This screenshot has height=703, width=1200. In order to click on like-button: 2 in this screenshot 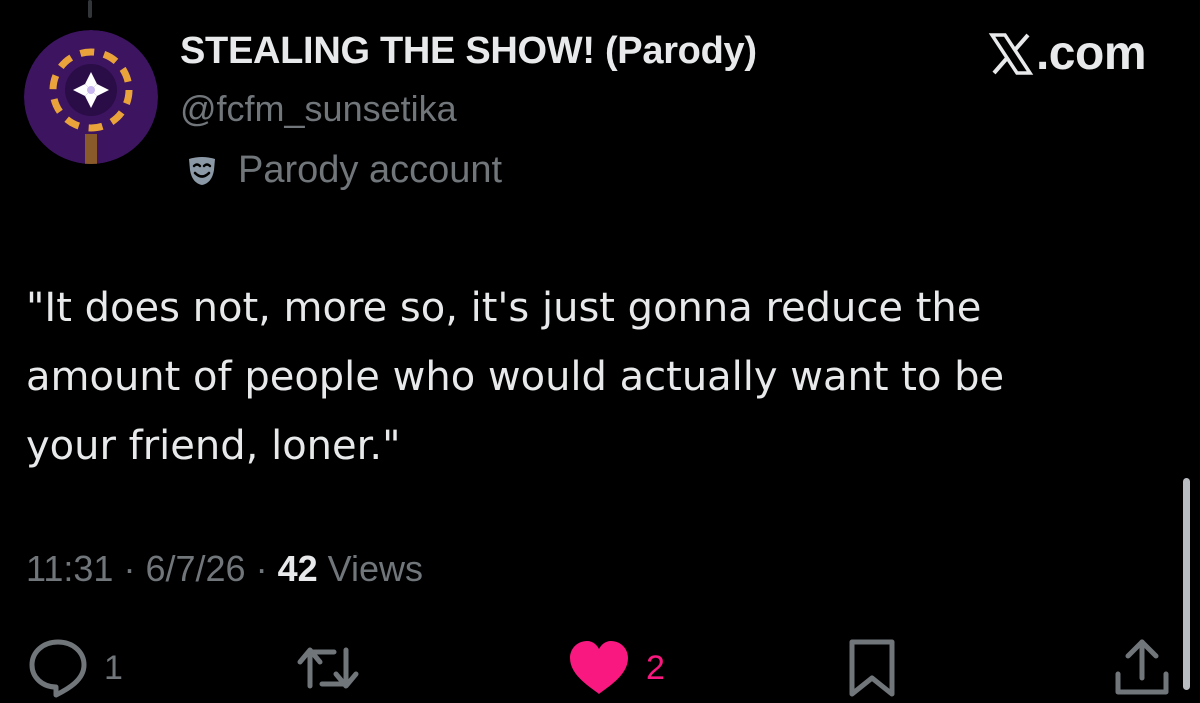, I will do `click(615, 668)`.